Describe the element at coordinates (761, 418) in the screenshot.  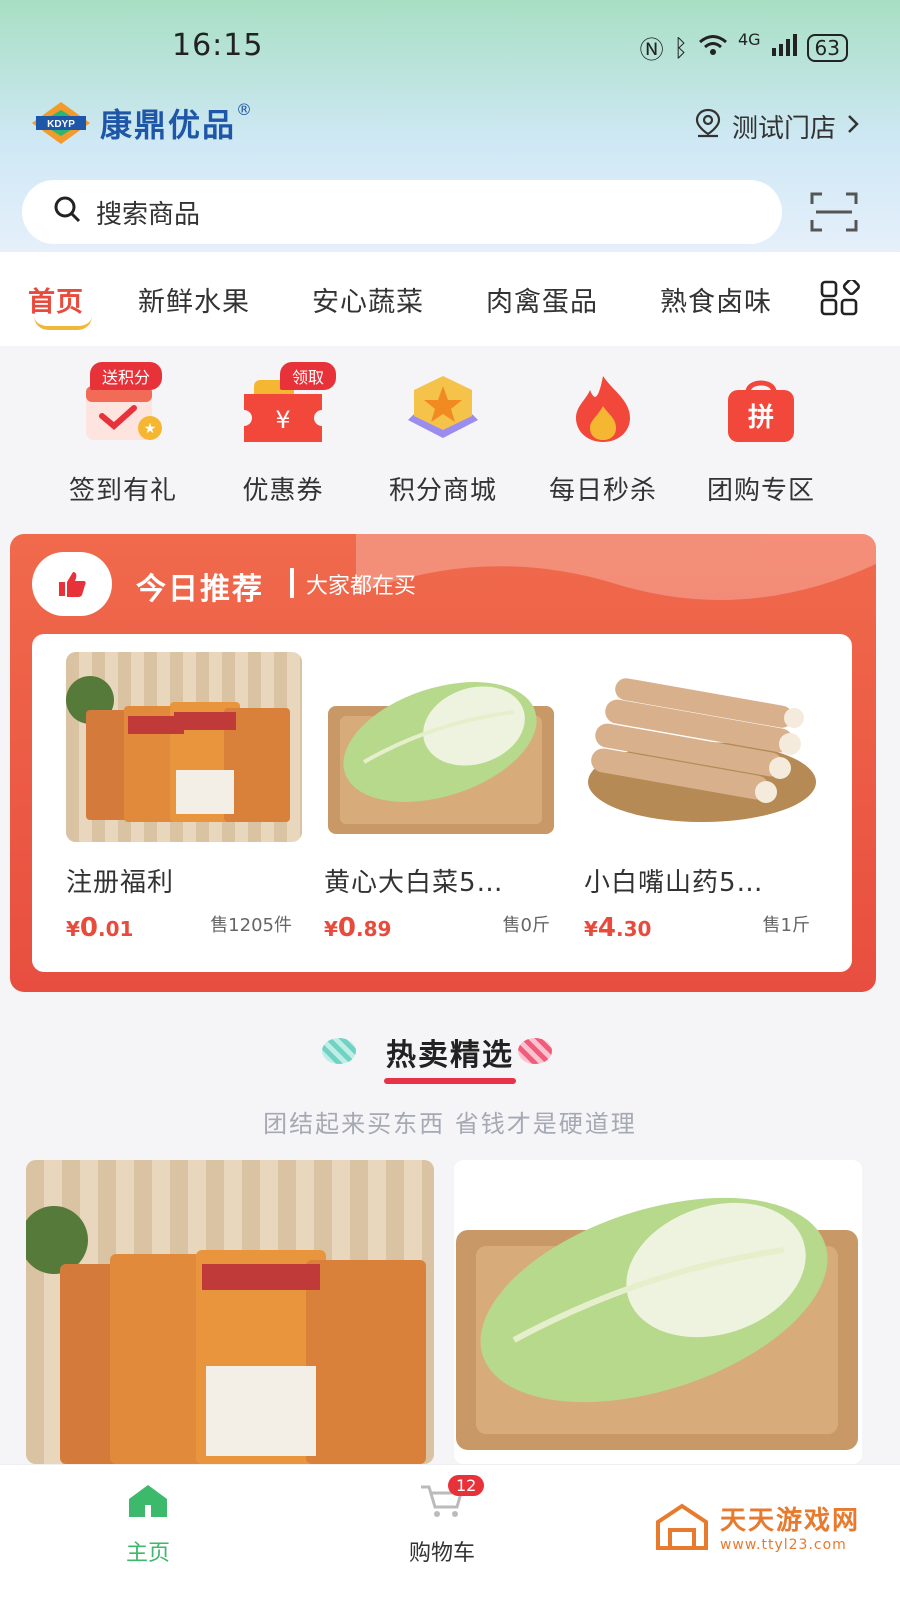
I see `group-buy-glyph: 拼` at that location.